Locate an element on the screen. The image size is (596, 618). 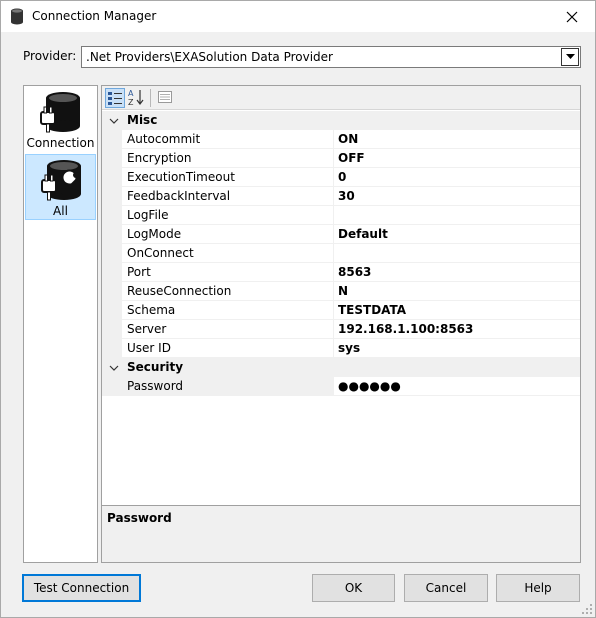
property-value: sys is located at coordinates (349, 348).